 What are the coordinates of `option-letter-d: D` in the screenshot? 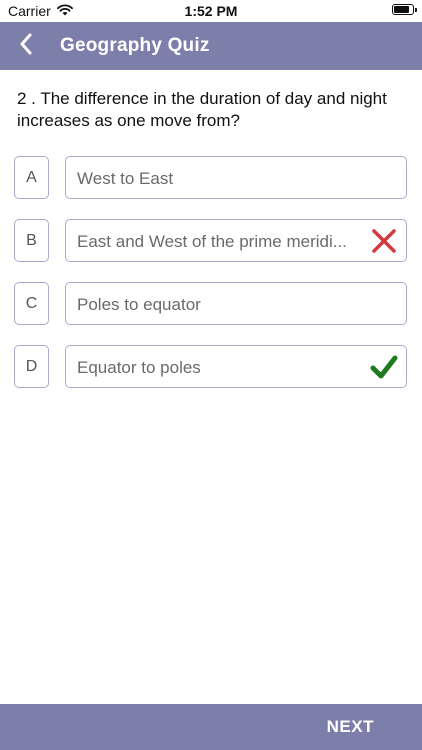 It's located at (31, 366).